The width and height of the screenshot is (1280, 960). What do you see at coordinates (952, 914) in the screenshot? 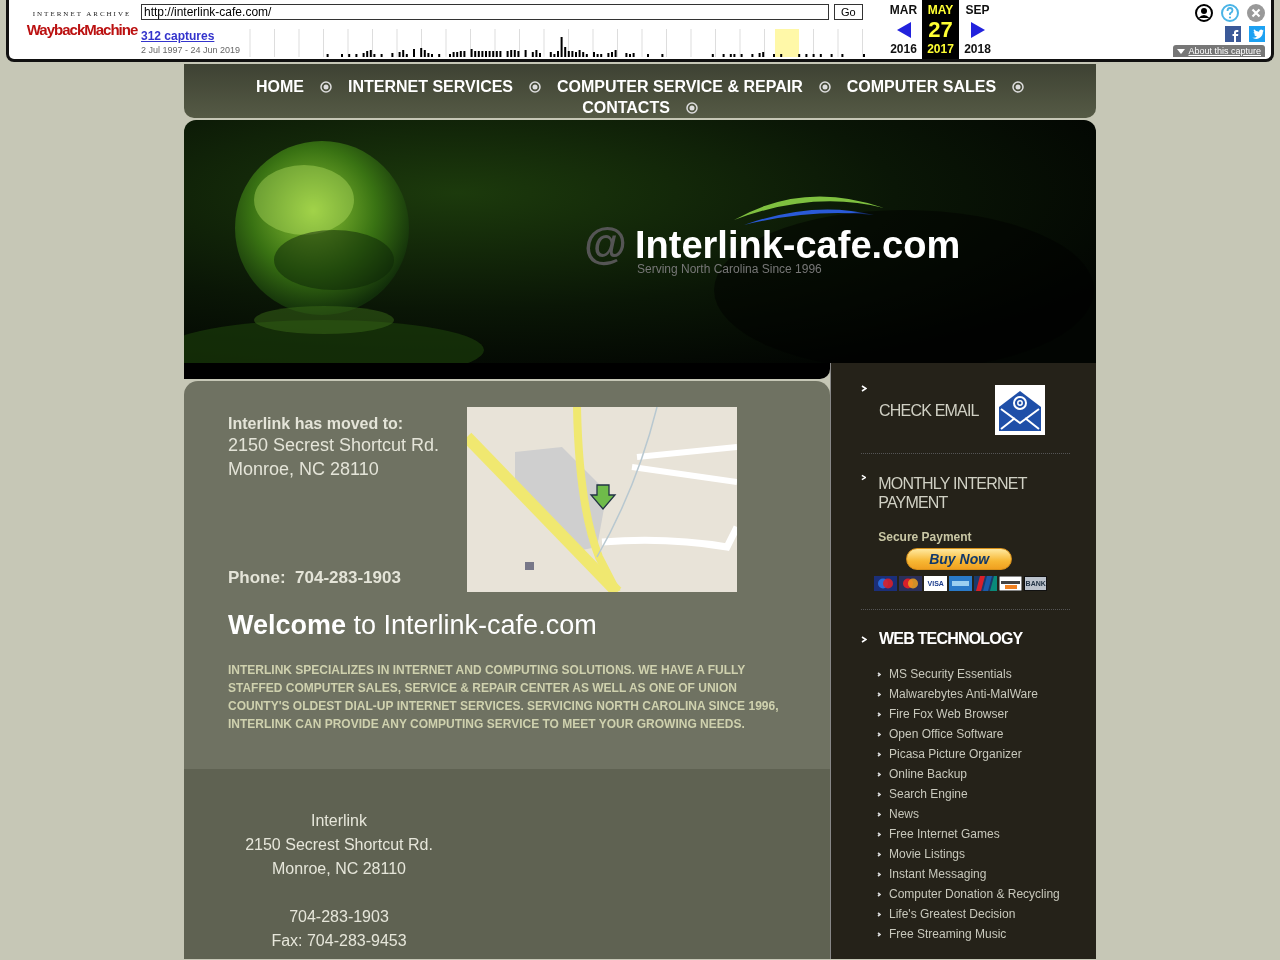
I see `sidebar-link: Life's Greatest Decision` at bounding box center [952, 914].